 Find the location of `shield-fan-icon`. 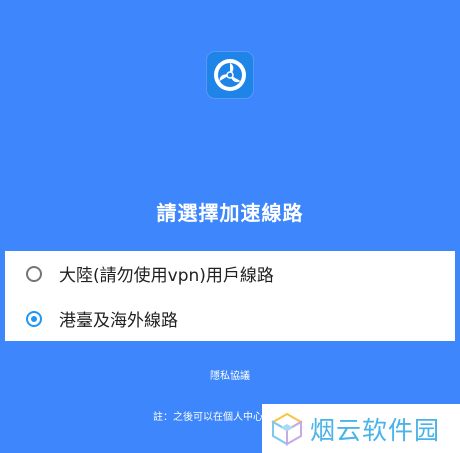

shield-fan-icon is located at coordinates (230, 75).